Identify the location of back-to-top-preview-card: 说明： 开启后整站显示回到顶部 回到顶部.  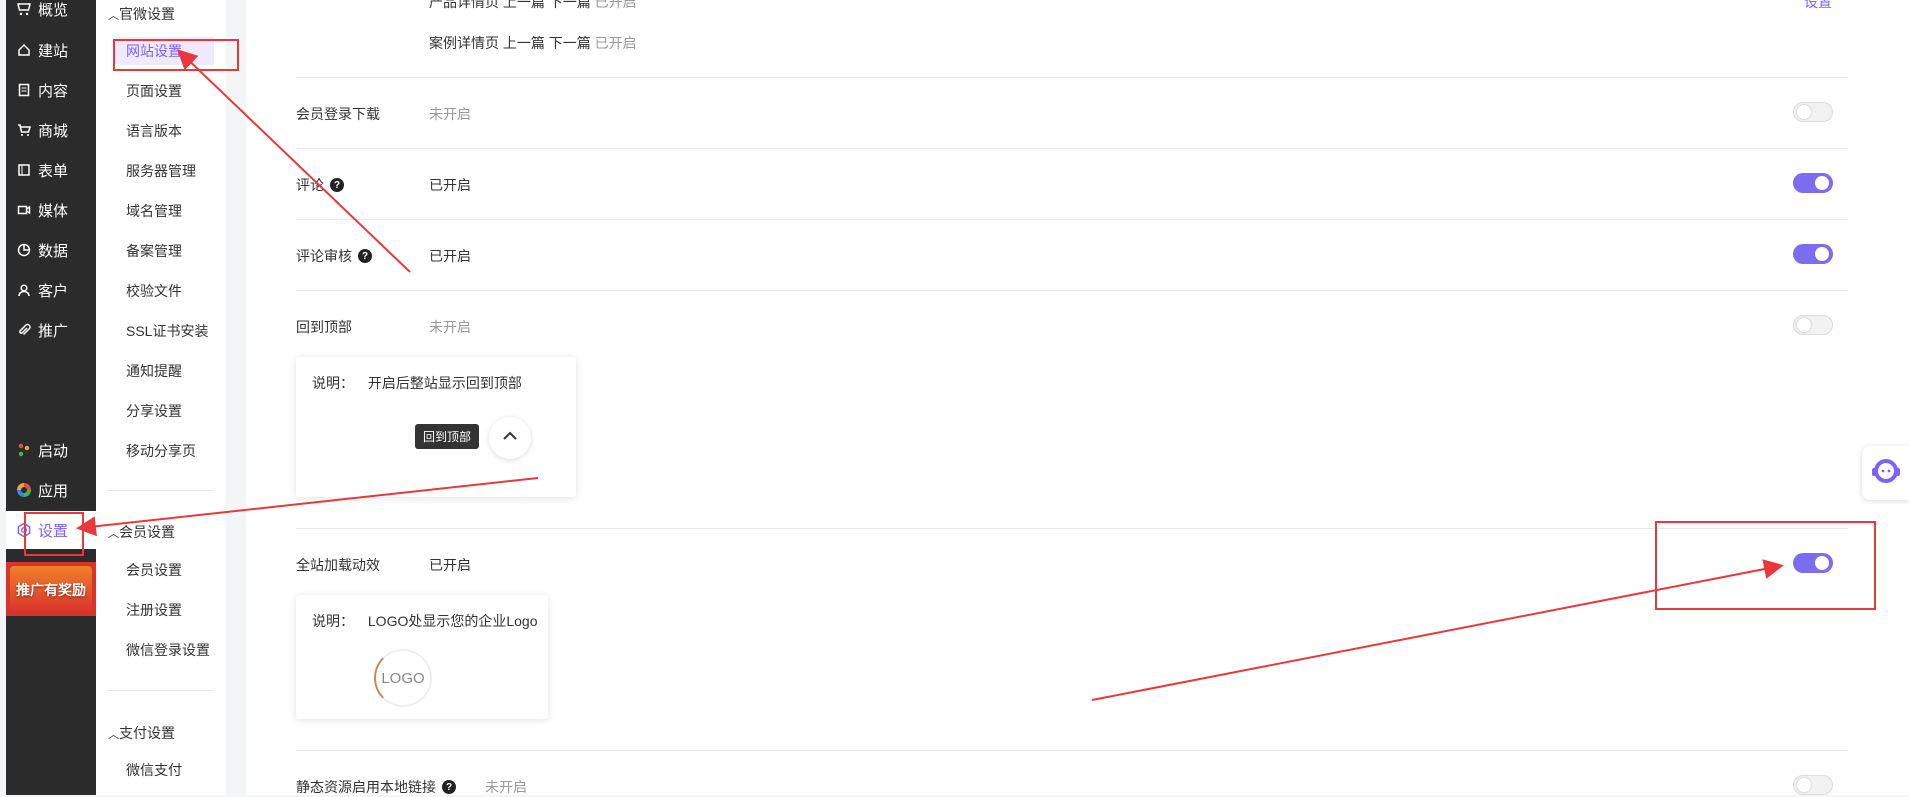
(436, 427).